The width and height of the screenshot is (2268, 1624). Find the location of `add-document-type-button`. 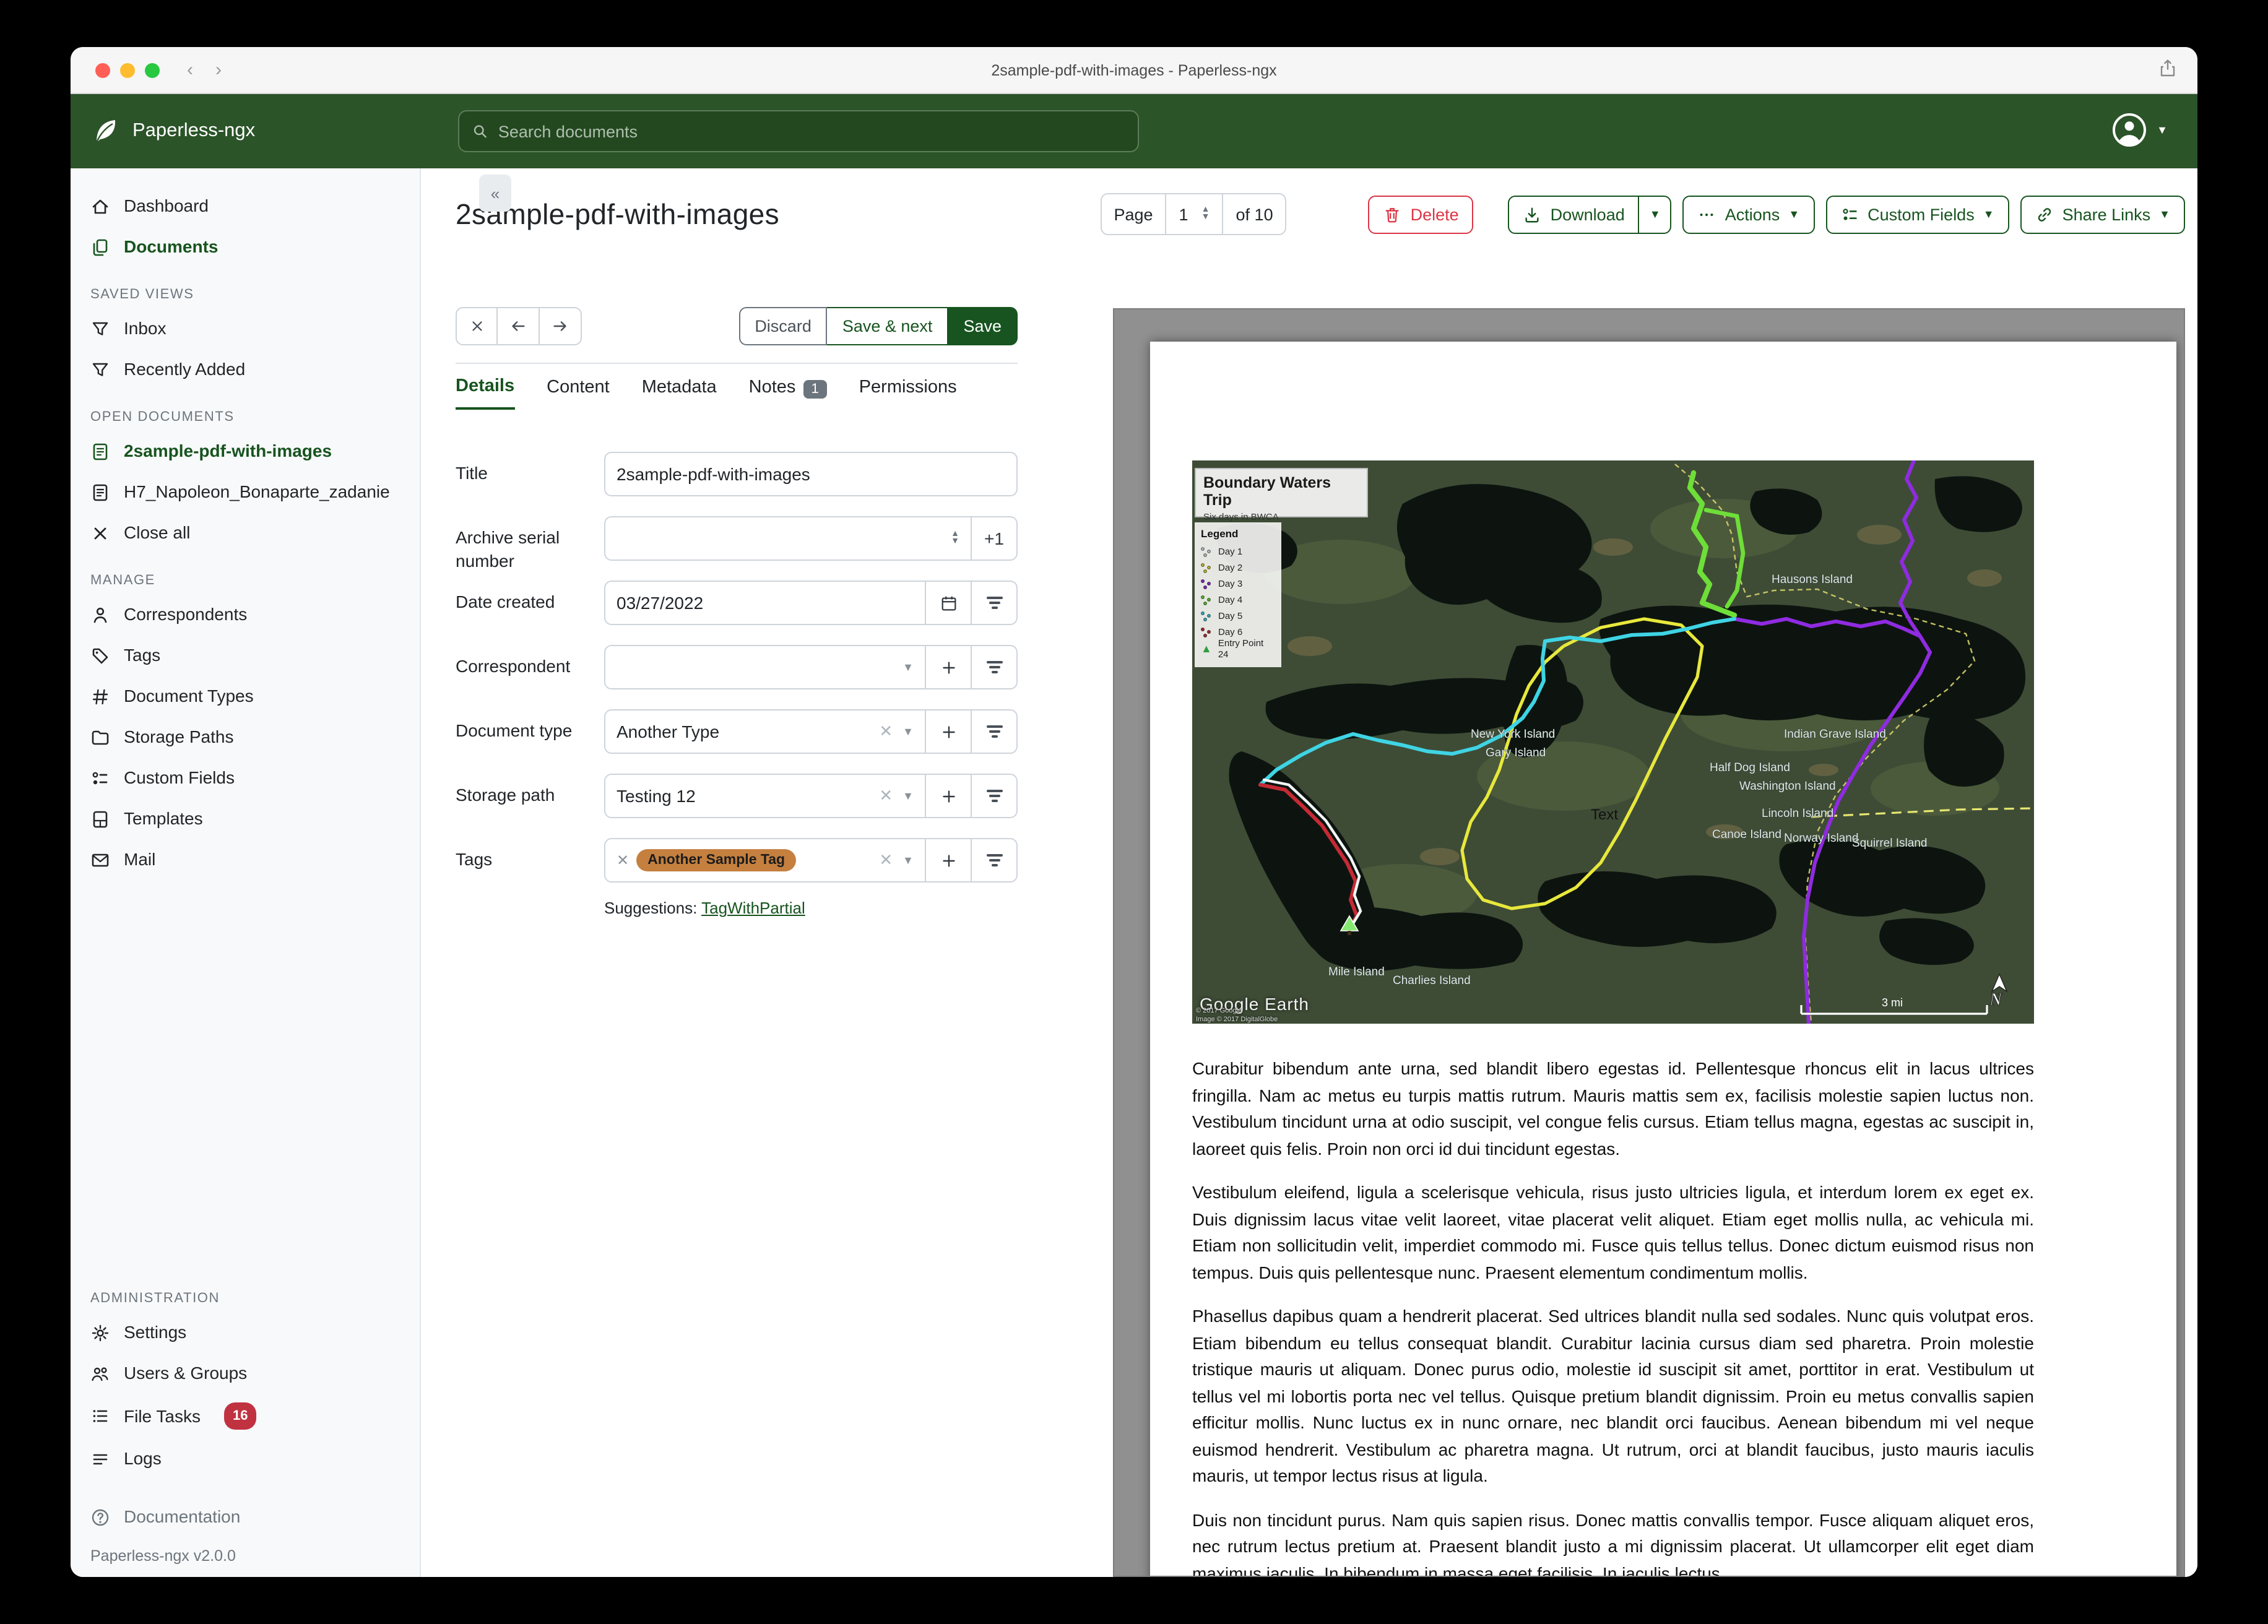

add-document-type-button is located at coordinates (949, 731).